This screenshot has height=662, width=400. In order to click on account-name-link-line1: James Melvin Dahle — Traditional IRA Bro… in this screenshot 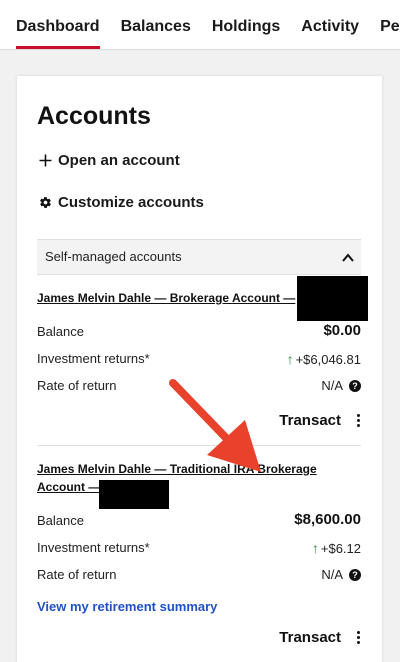, I will do `click(199, 469)`.